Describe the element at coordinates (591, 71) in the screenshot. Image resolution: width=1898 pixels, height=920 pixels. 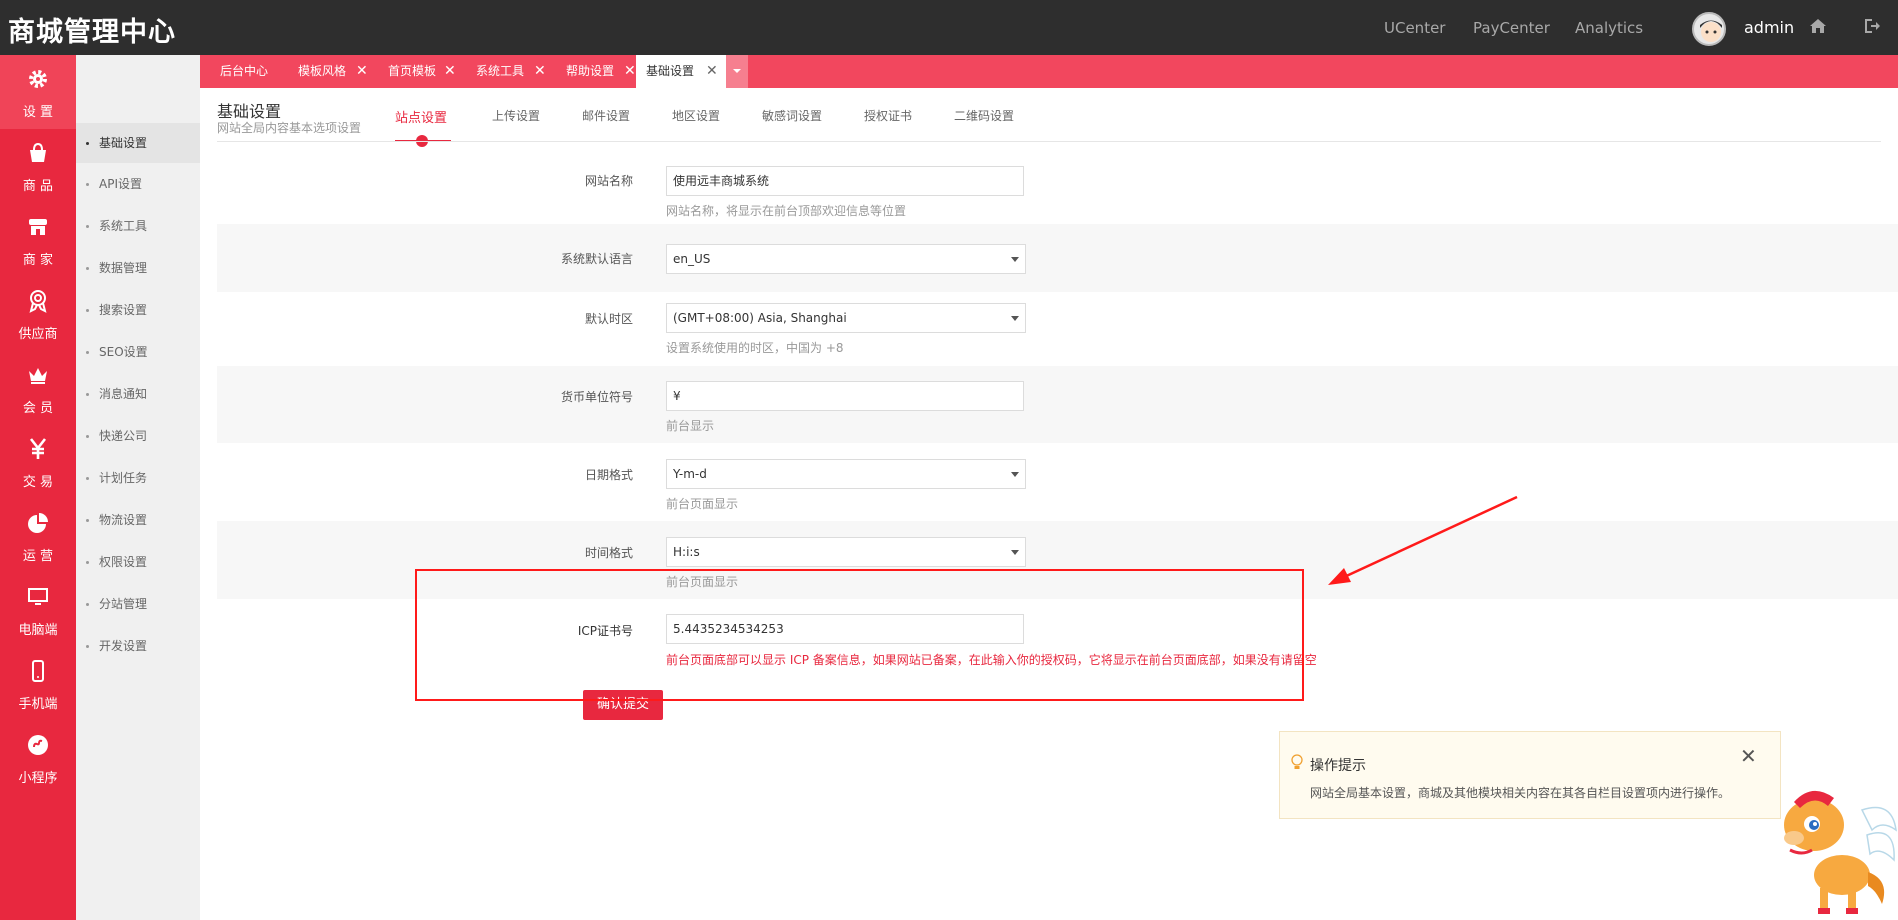
I see `tab-help: 帮助设置 ✕` at that location.